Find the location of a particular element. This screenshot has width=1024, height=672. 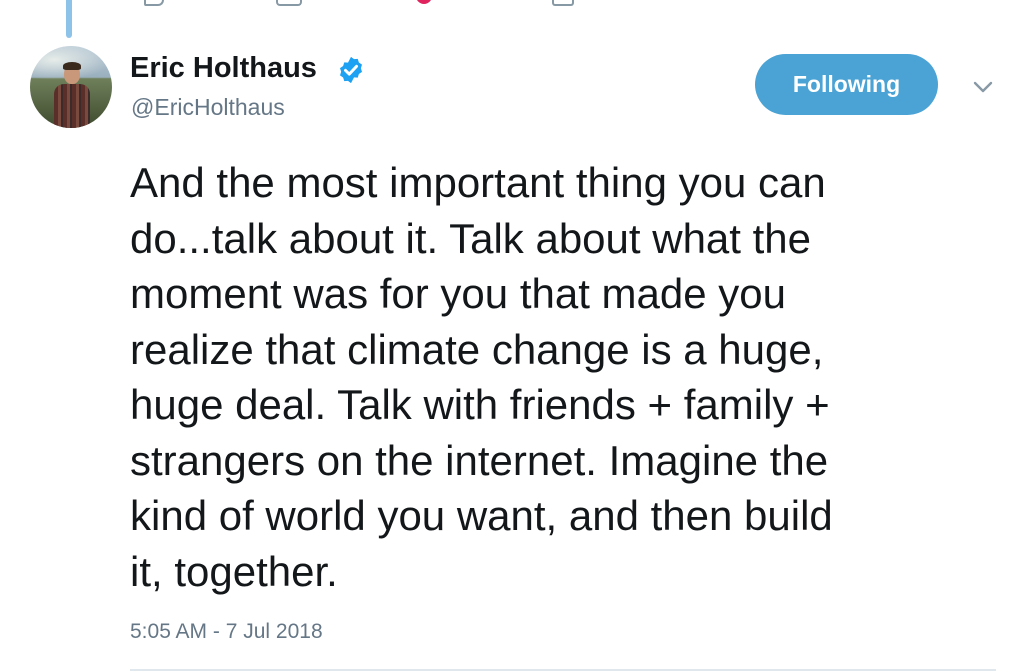

following-button-label: Following is located at coordinates (846, 84).